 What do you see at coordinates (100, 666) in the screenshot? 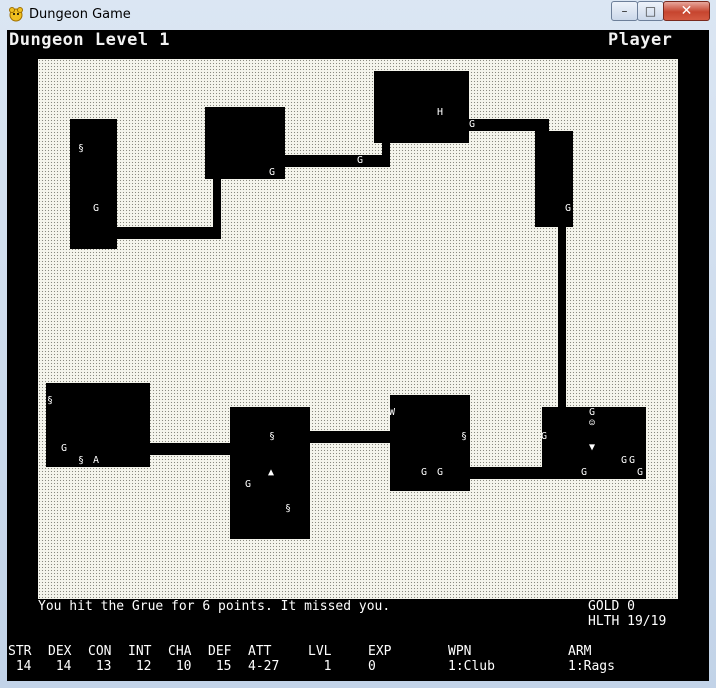
I see `stat-con-value: 13` at bounding box center [100, 666].